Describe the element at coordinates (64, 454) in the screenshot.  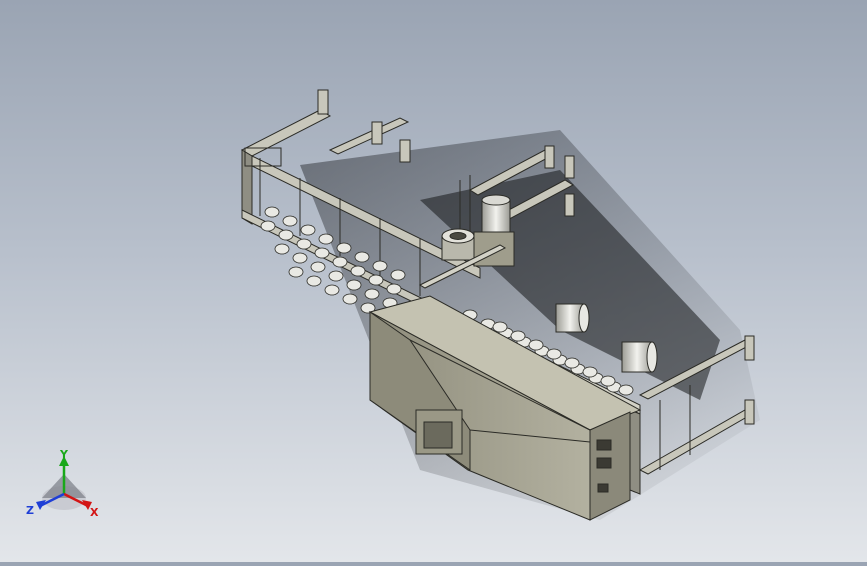
I see `y-axis-label: Y` at that location.